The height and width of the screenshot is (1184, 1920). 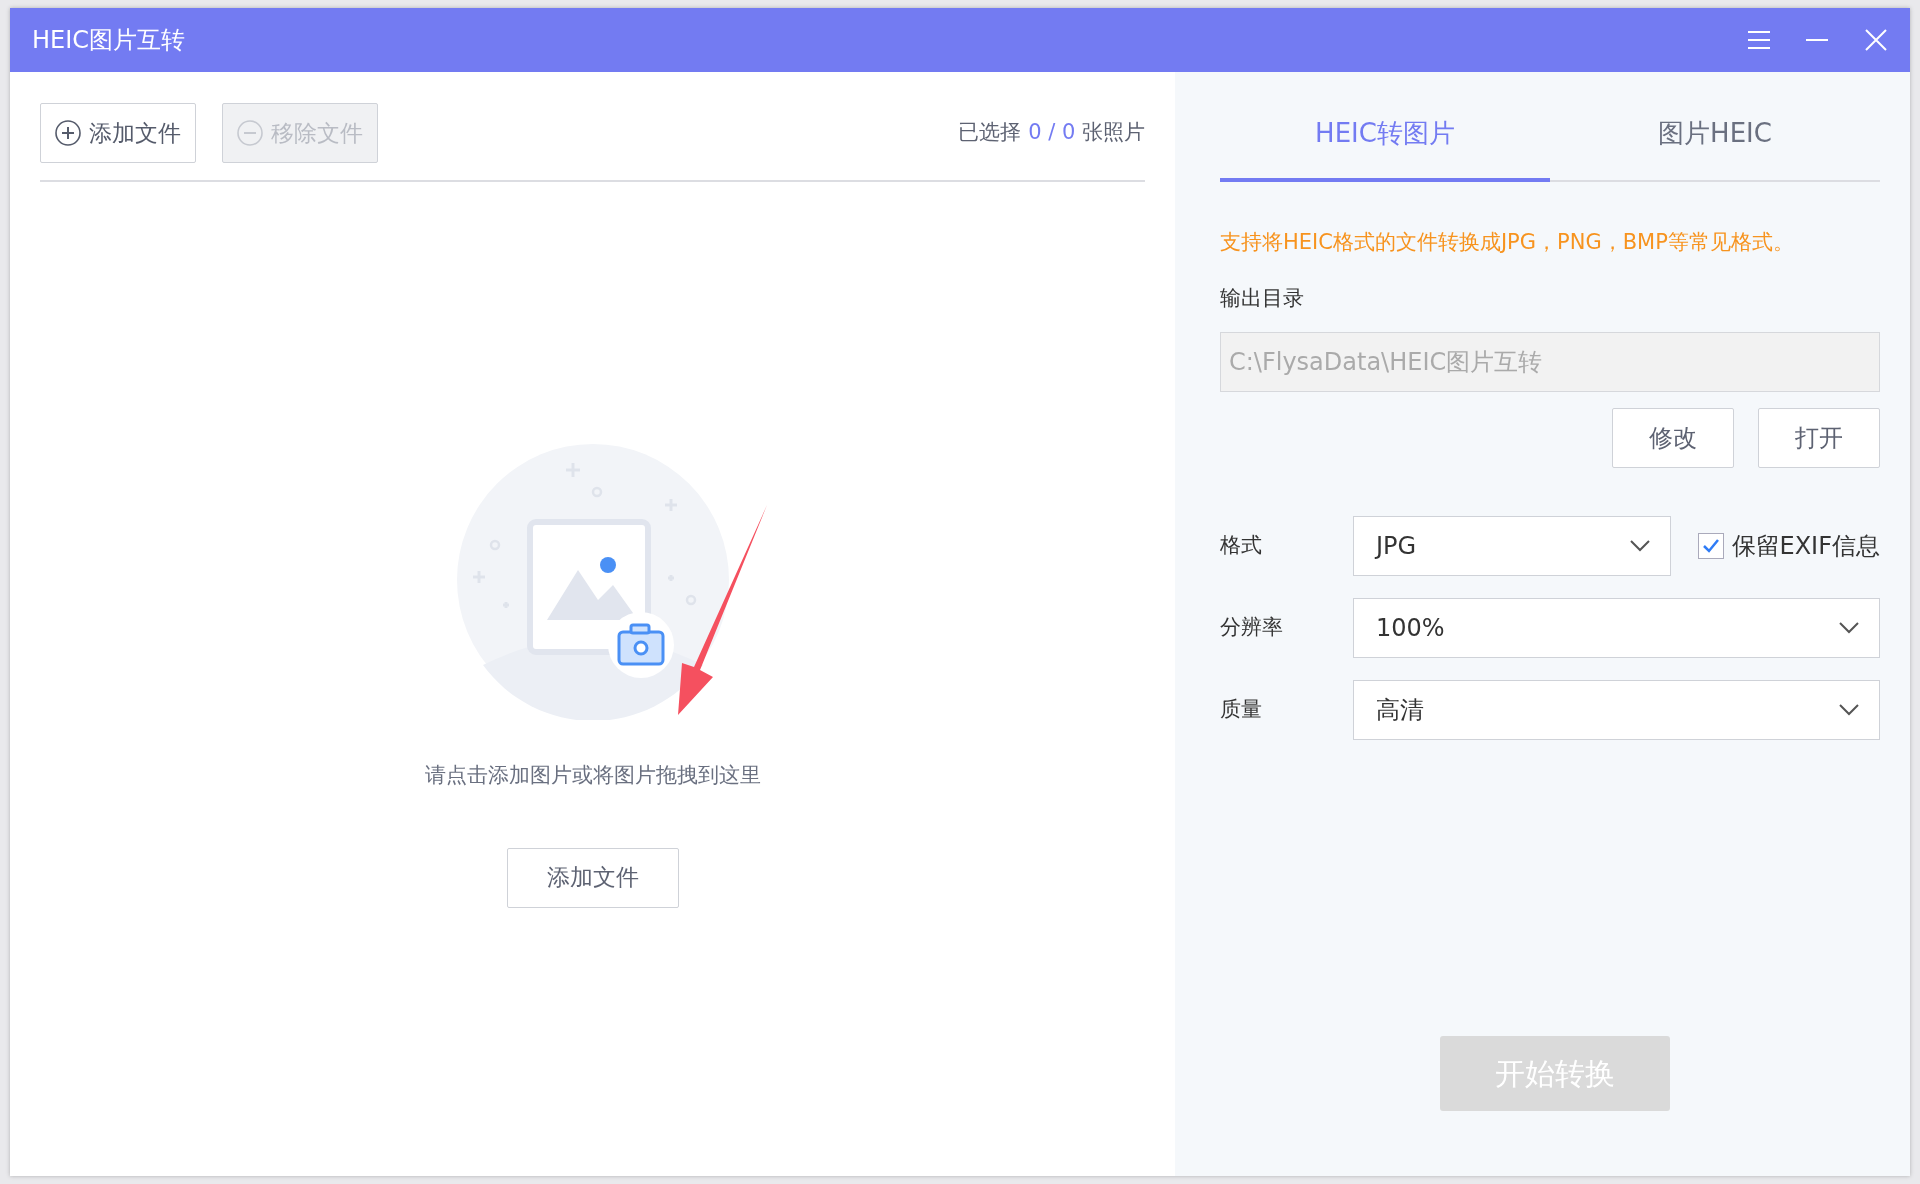 I want to click on checkmark-icon, so click(x=1710, y=546).